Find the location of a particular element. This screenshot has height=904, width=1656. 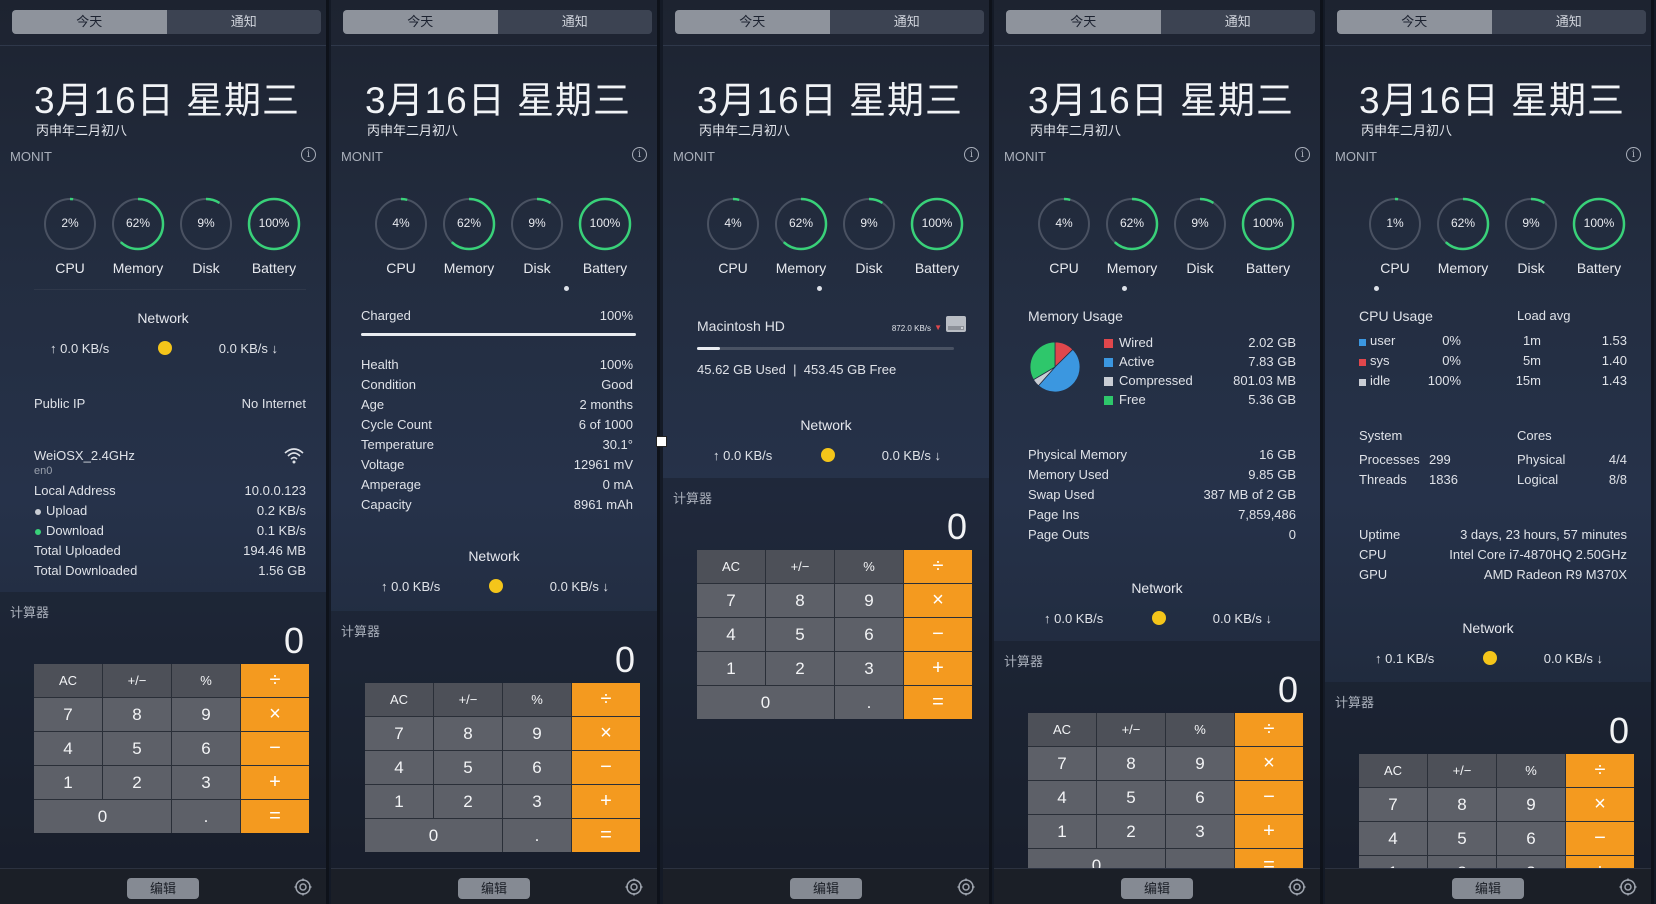

gear-icon is located at coordinates (1628, 887).